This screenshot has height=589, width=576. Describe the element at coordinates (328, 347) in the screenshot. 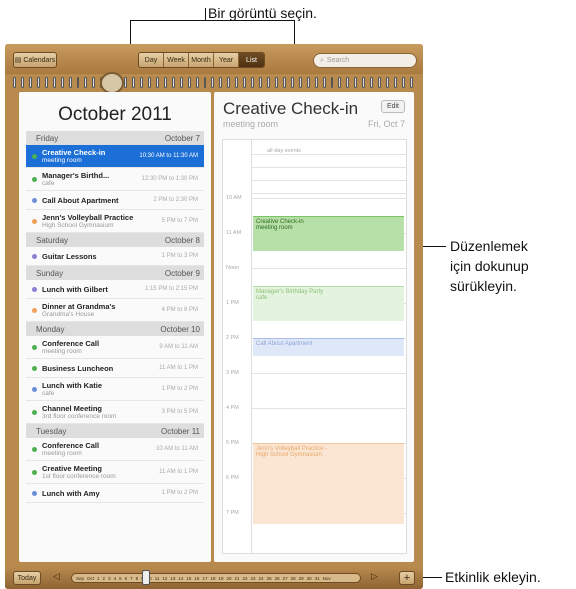

I see `timeline-event: Call About Apartment` at that location.